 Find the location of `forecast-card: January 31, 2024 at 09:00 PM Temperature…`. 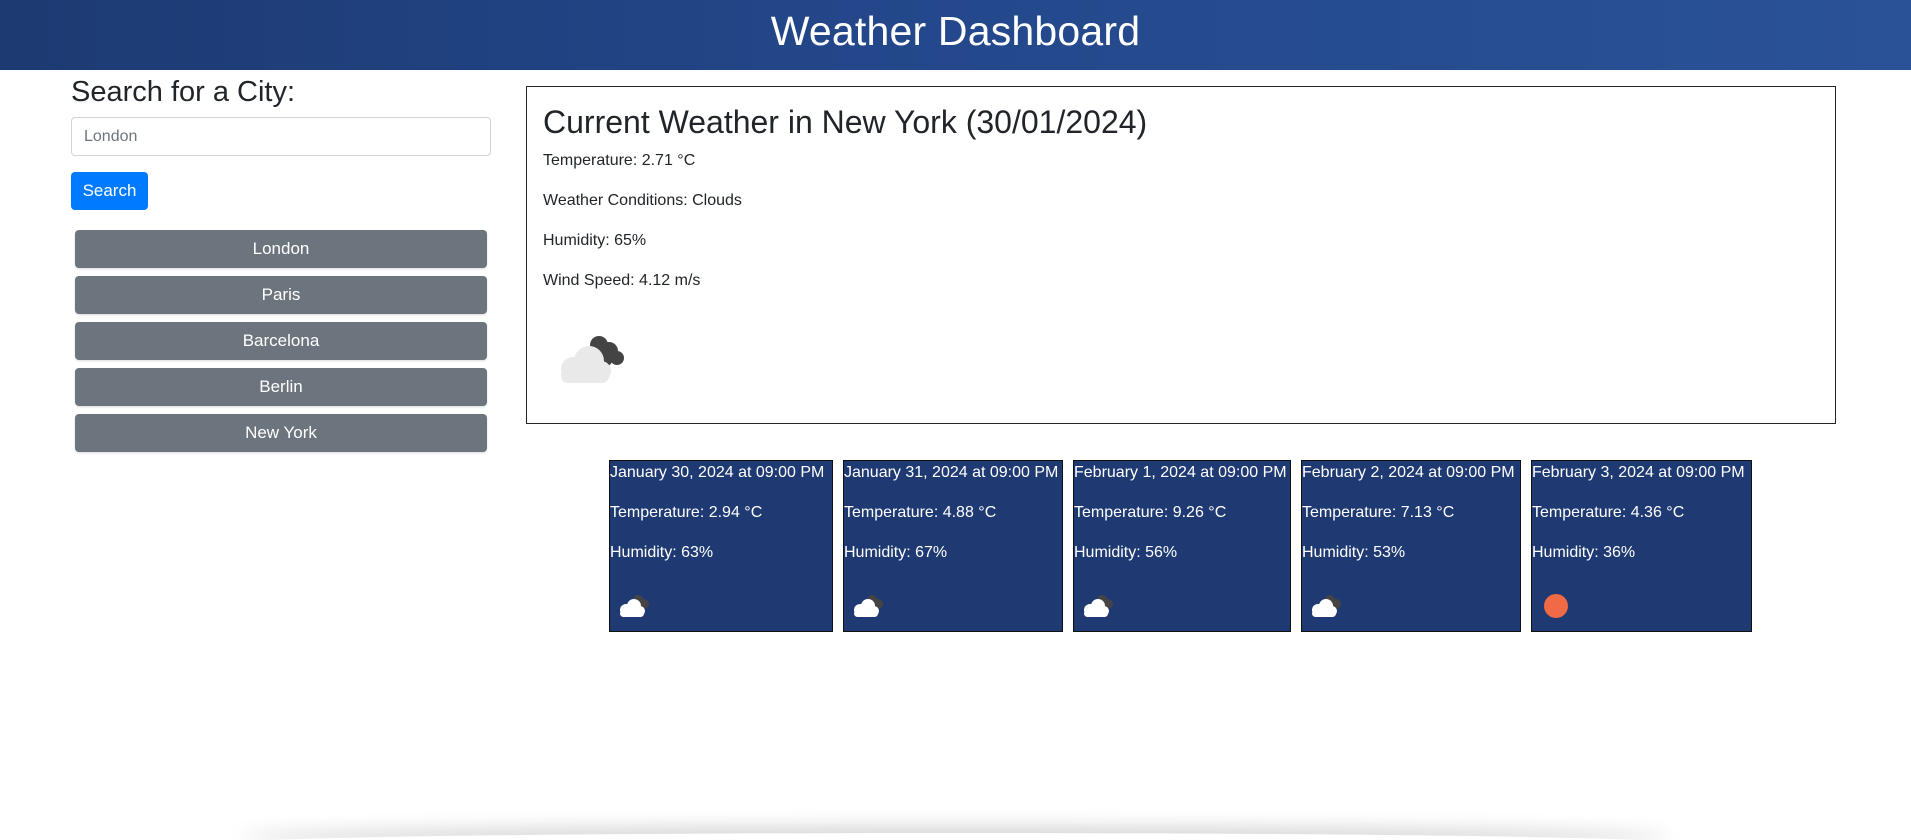

forecast-card: January 31, 2024 at 09:00 PM Temperature… is located at coordinates (953, 546).